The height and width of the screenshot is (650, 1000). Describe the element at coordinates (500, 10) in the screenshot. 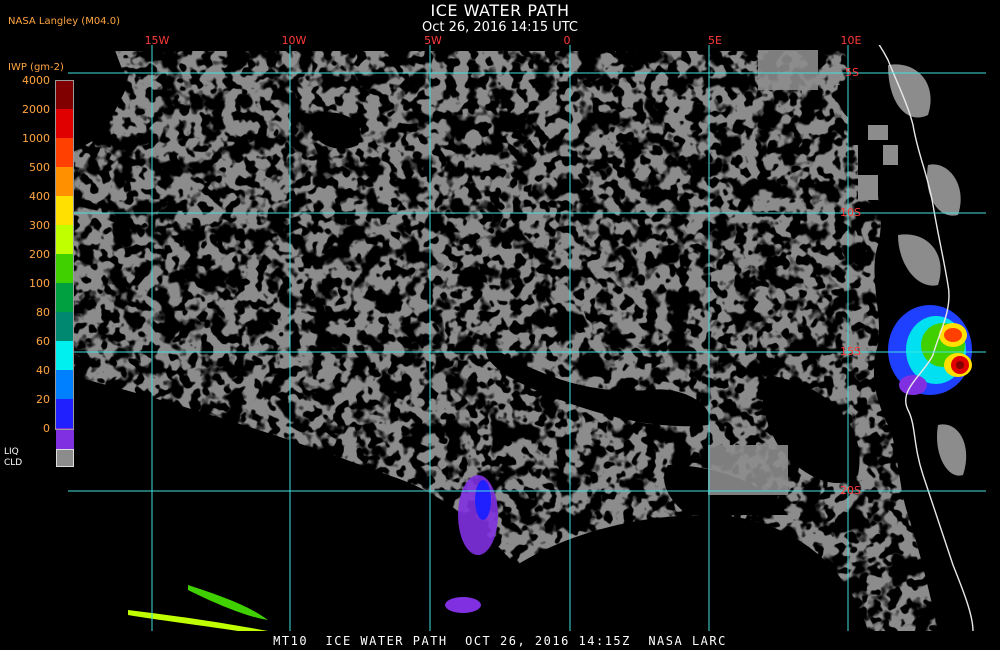

I see `map-title: ICE WATER PATH` at that location.